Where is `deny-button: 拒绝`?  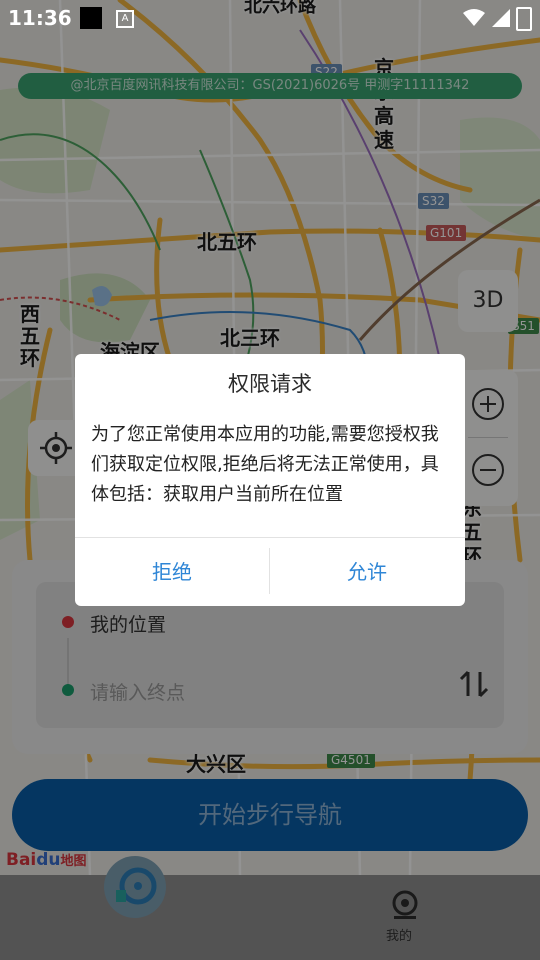 deny-button: 拒绝 is located at coordinates (172, 572).